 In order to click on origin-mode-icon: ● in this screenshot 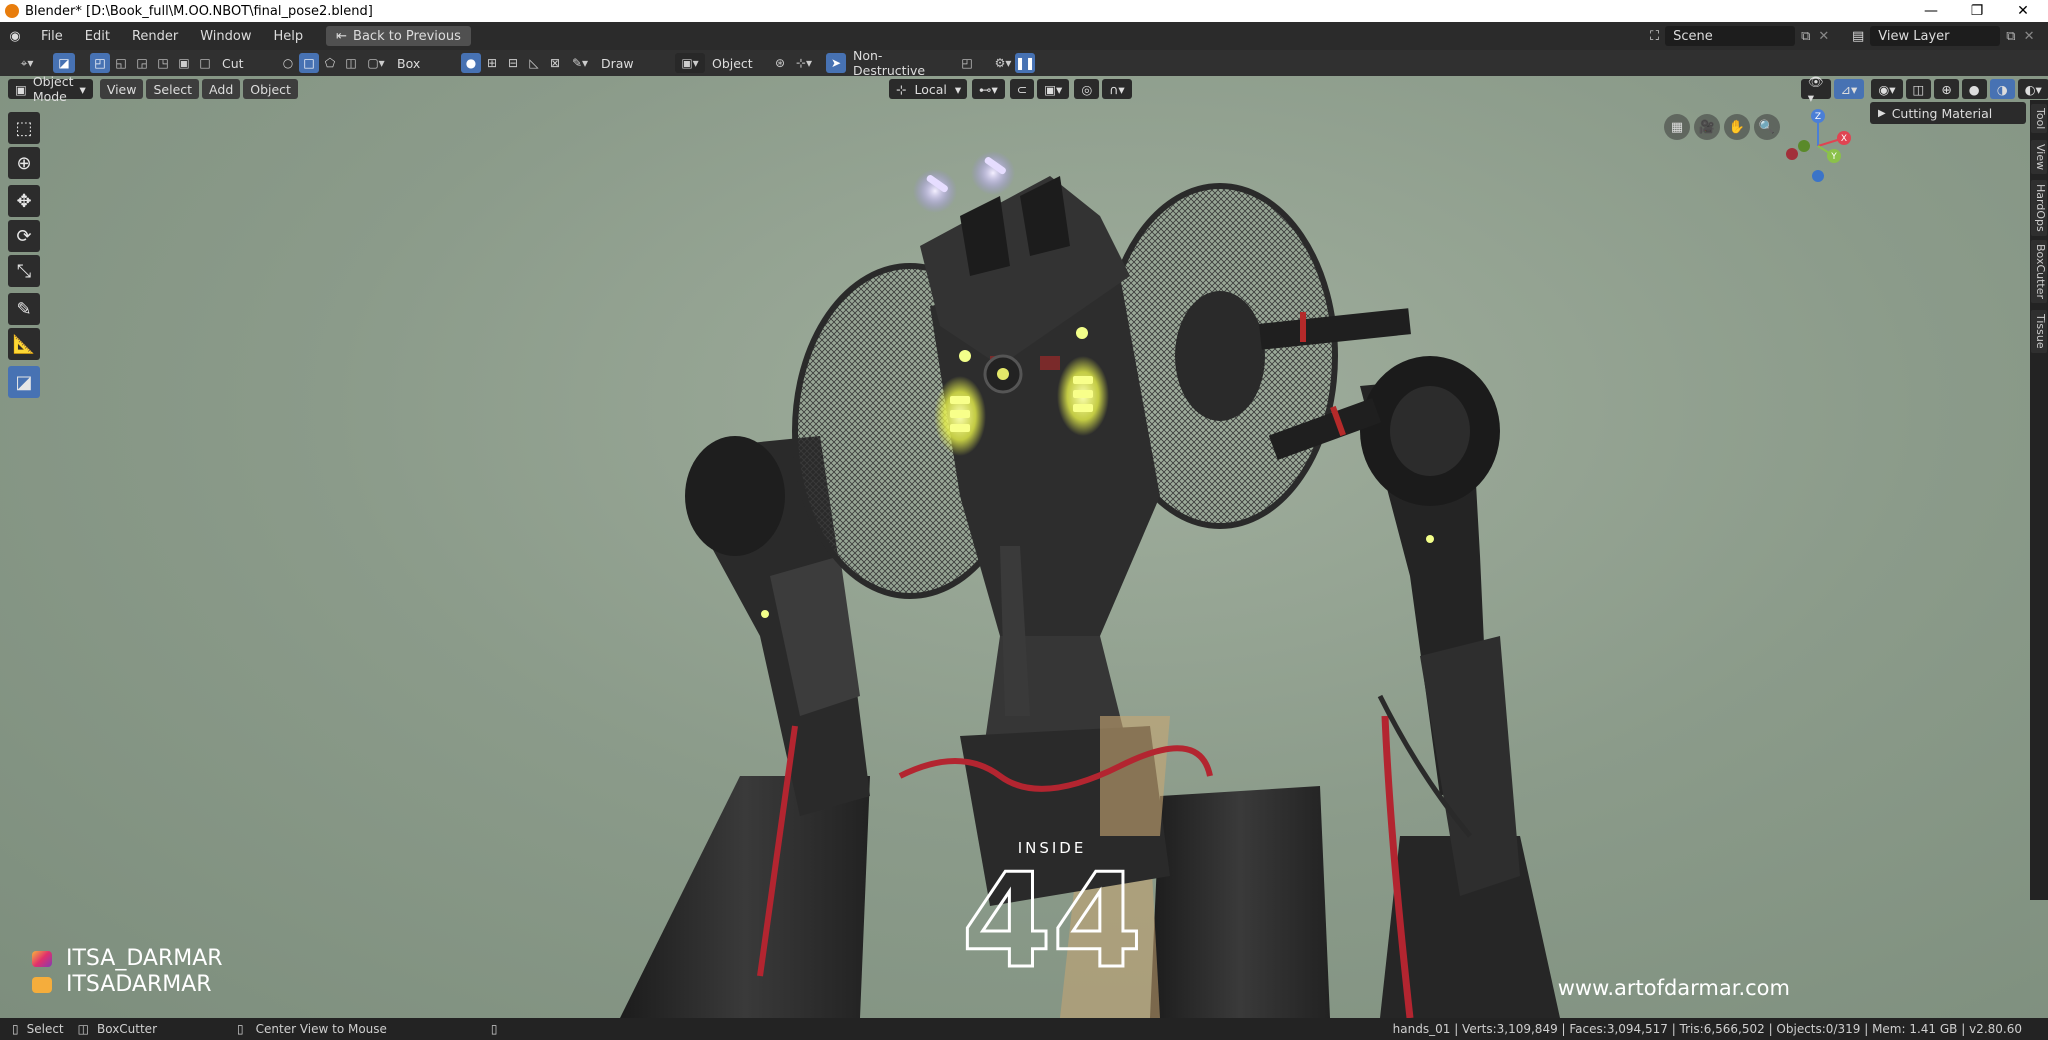, I will do `click(471, 63)`.